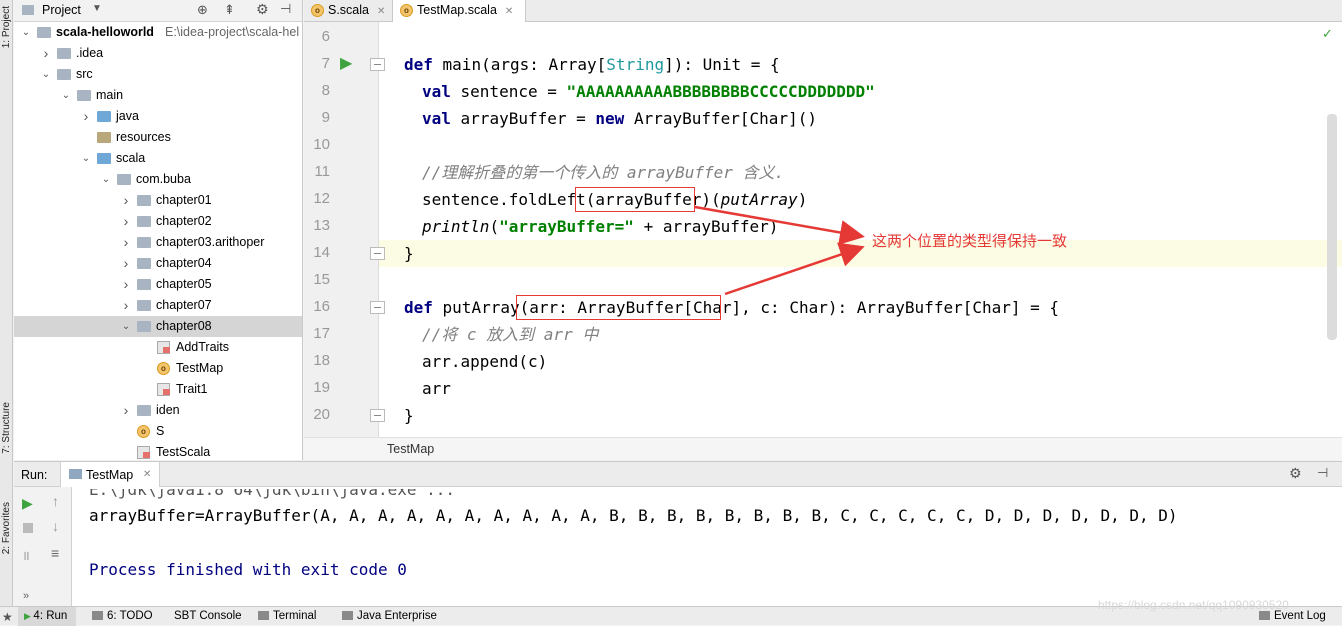 This screenshot has height=626, width=1342. I want to click on tool-tab-terminal: Terminal, so click(287, 616).